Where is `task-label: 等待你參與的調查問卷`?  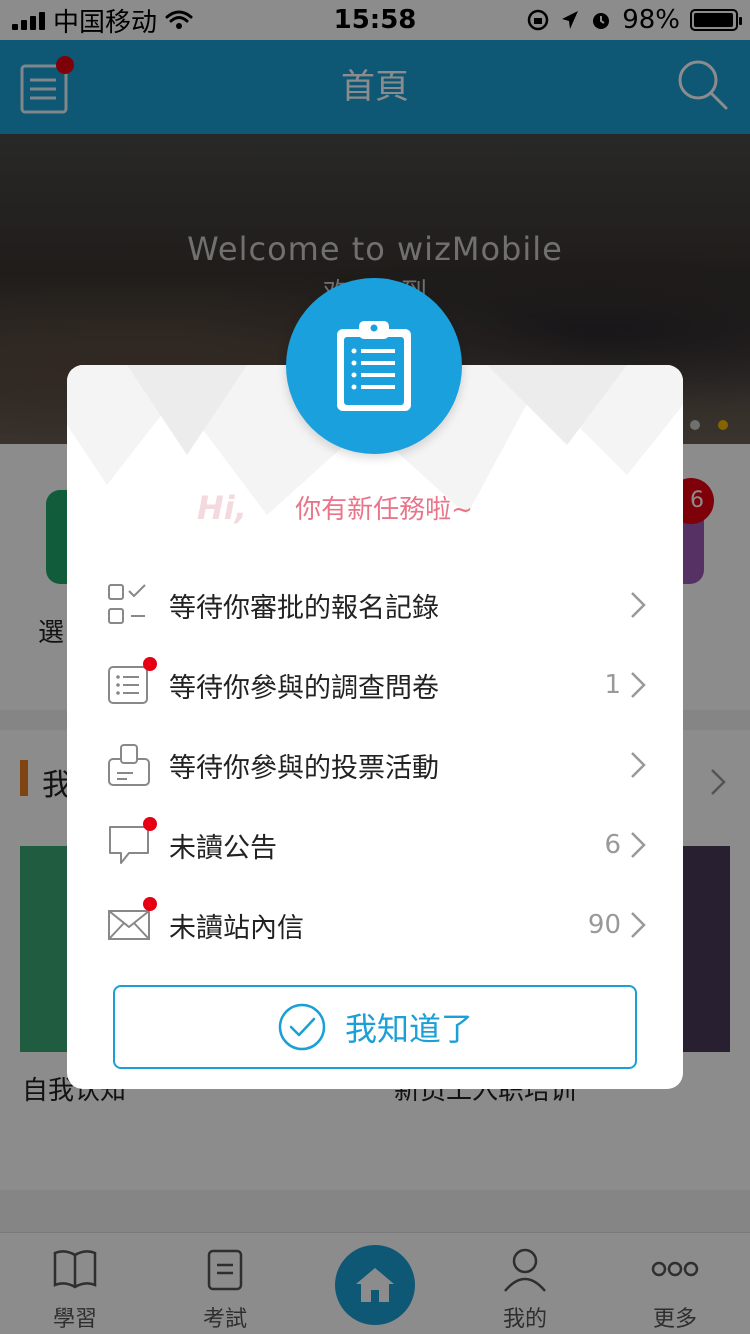
task-label: 等待你參與的調查問卷 is located at coordinates (304, 688).